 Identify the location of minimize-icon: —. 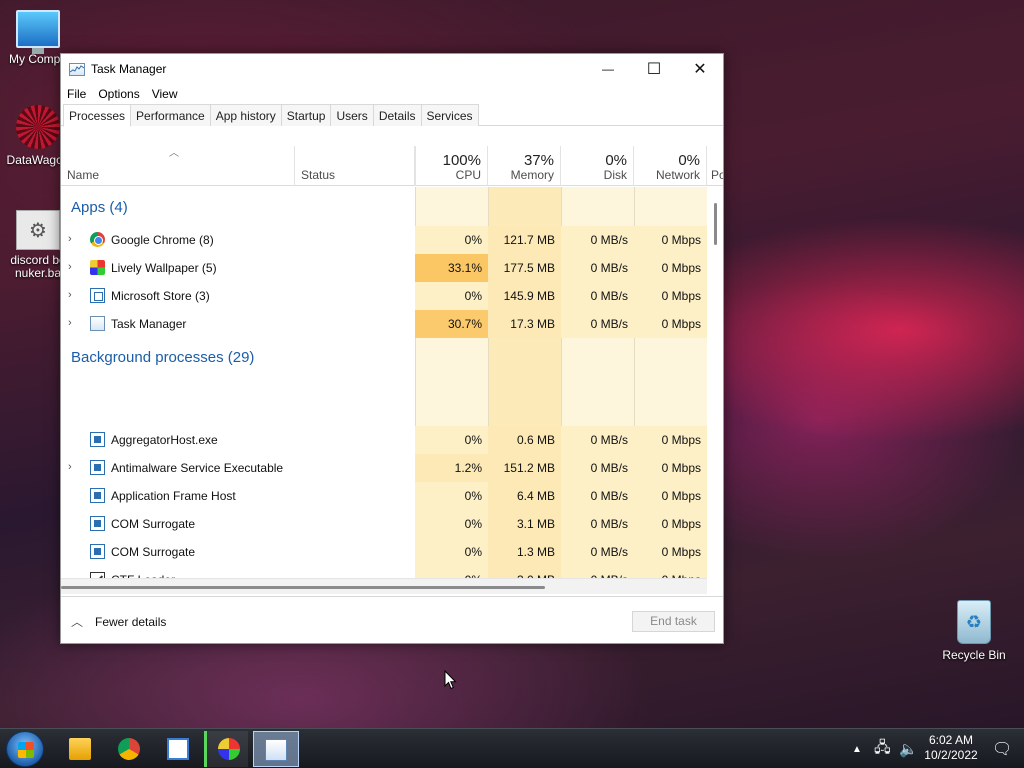
(608, 69).